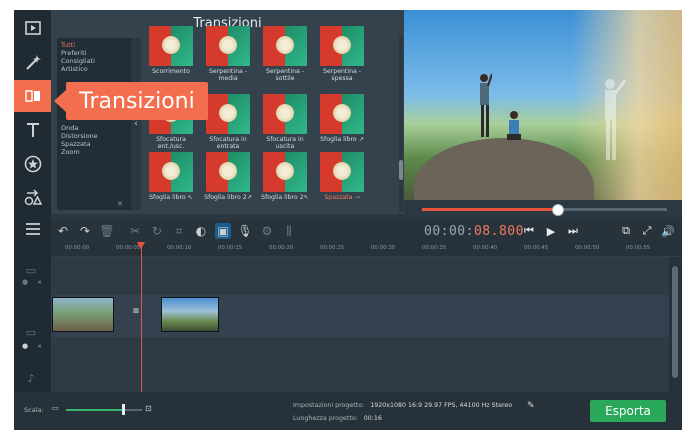 This screenshot has width=693, height=433. What do you see at coordinates (285, 75) in the screenshot?
I see `transition-label: Serpentina - sottile` at bounding box center [285, 75].